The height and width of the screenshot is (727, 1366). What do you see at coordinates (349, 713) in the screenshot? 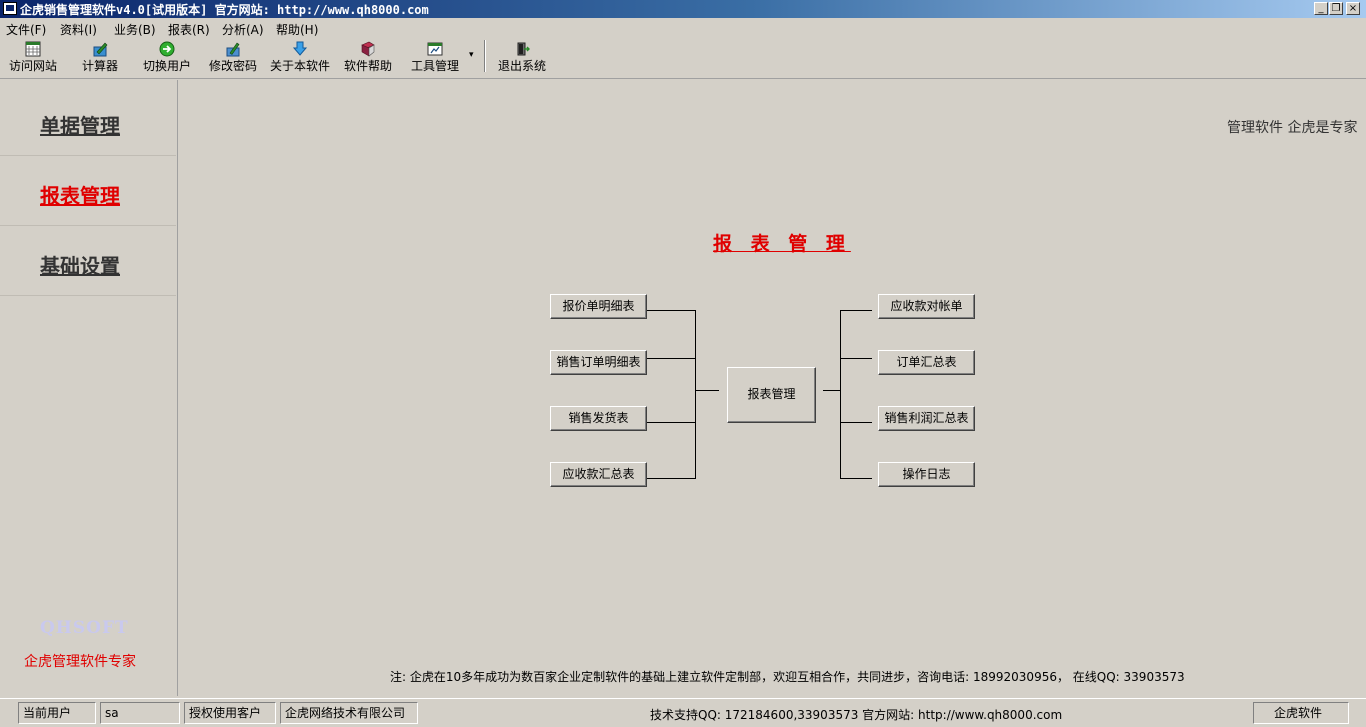
I see `licensed-customer-value: 企虎网络技术有限公司` at bounding box center [349, 713].